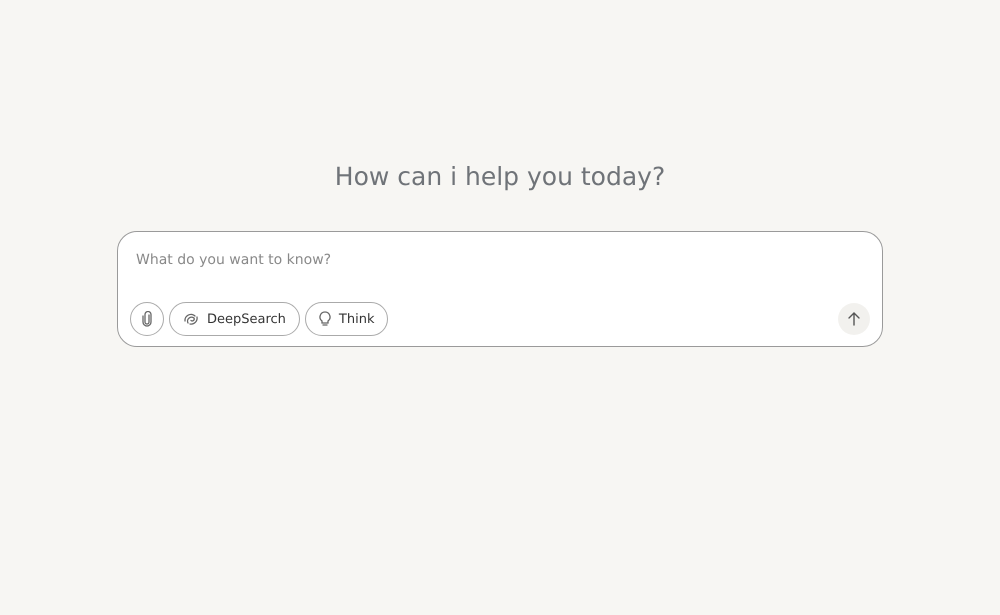 This screenshot has height=615, width=1000. I want to click on think-button: Think, so click(346, 319).